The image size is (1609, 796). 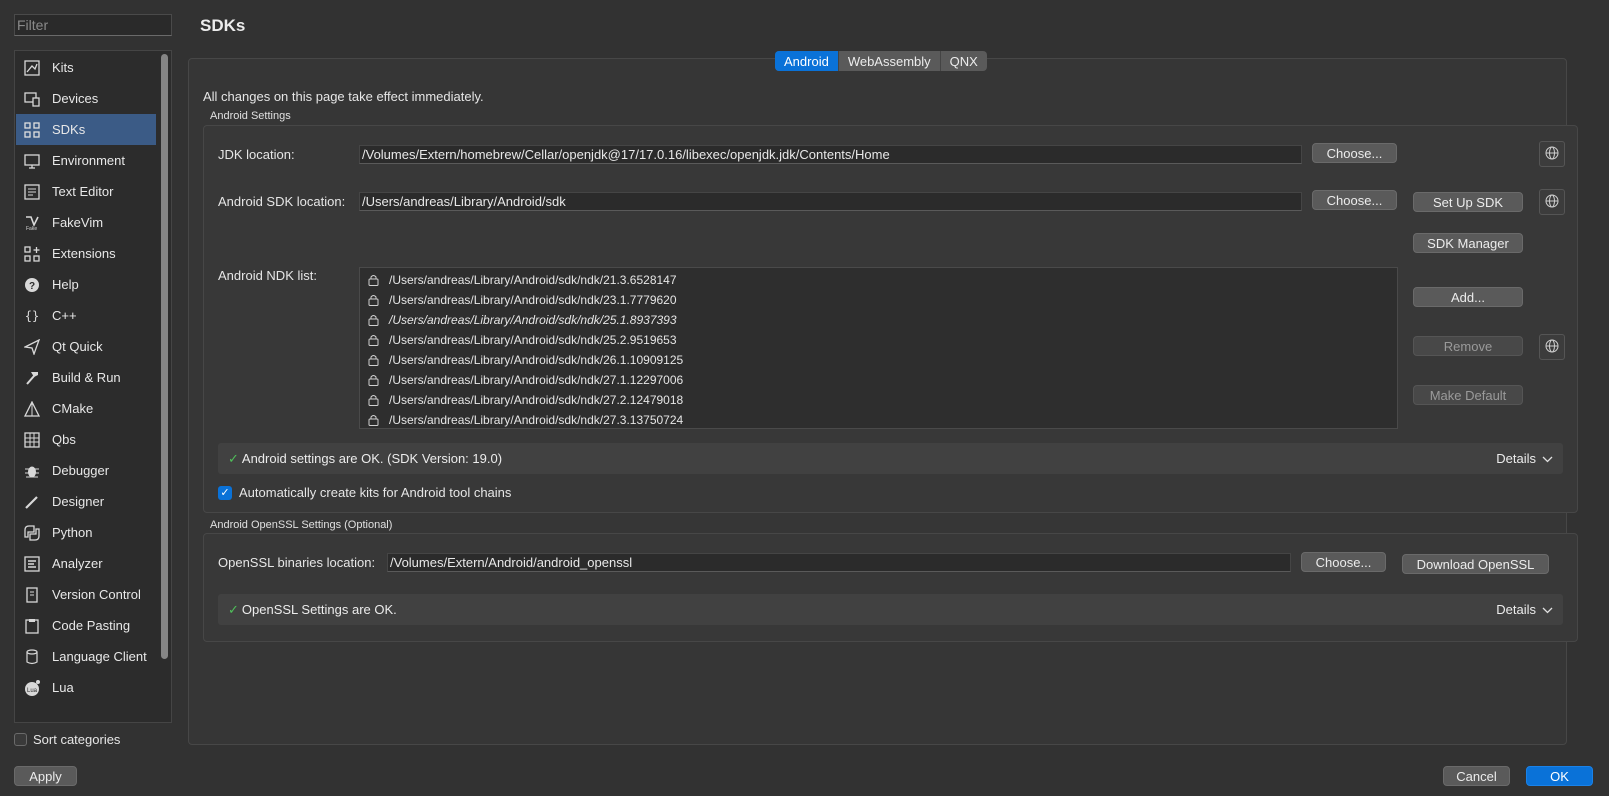 I want to click on sidebar-item-qbs: Qbs, so click(x=86, y=439).